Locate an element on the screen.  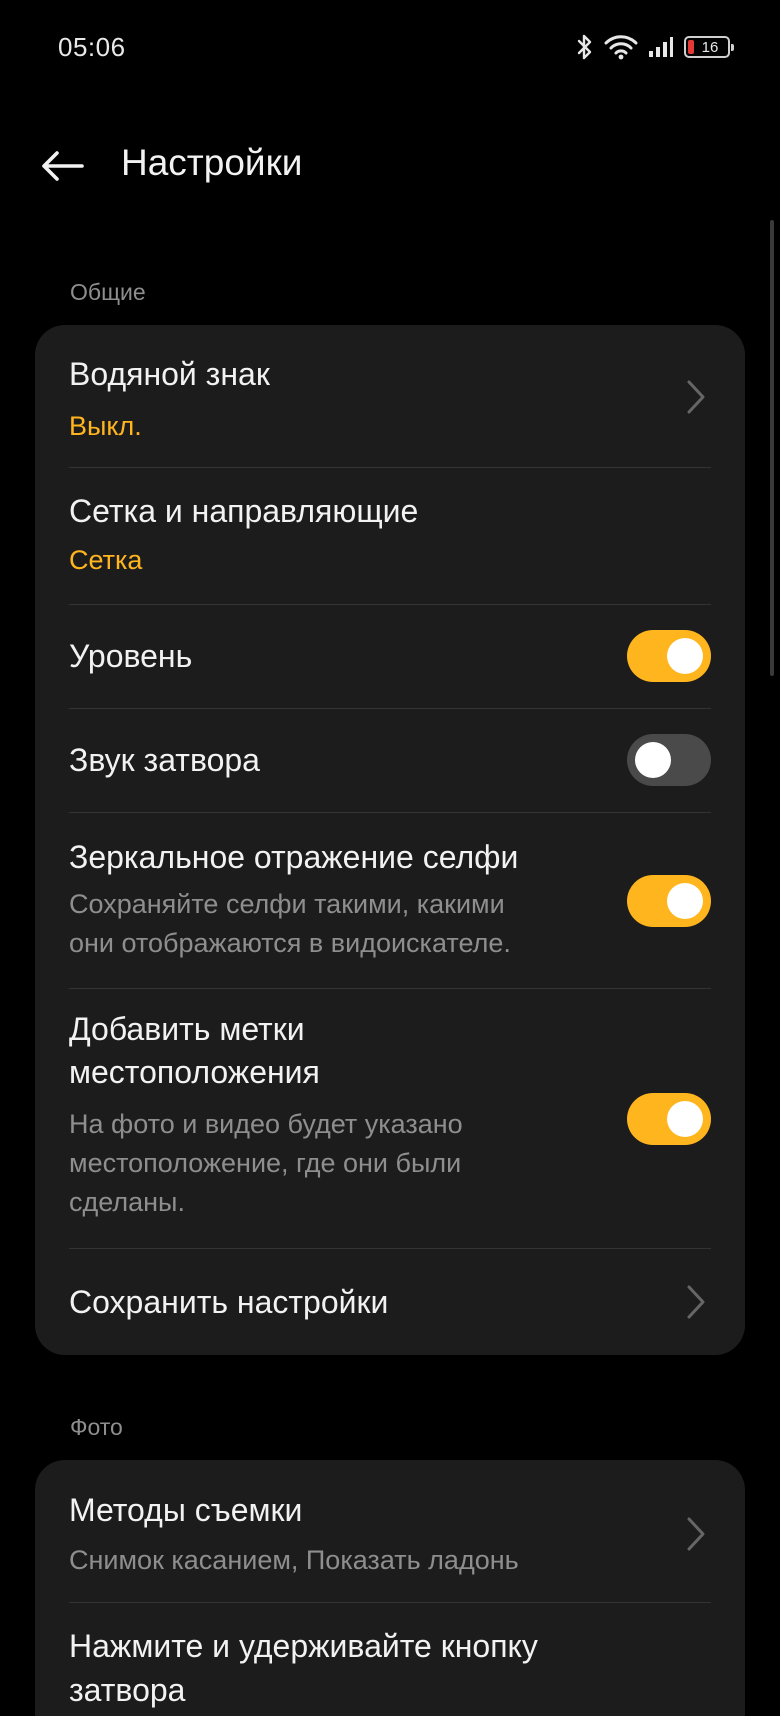
setting-grid: Сетка и направляющие Сетка is located at coordinates (390, 536).